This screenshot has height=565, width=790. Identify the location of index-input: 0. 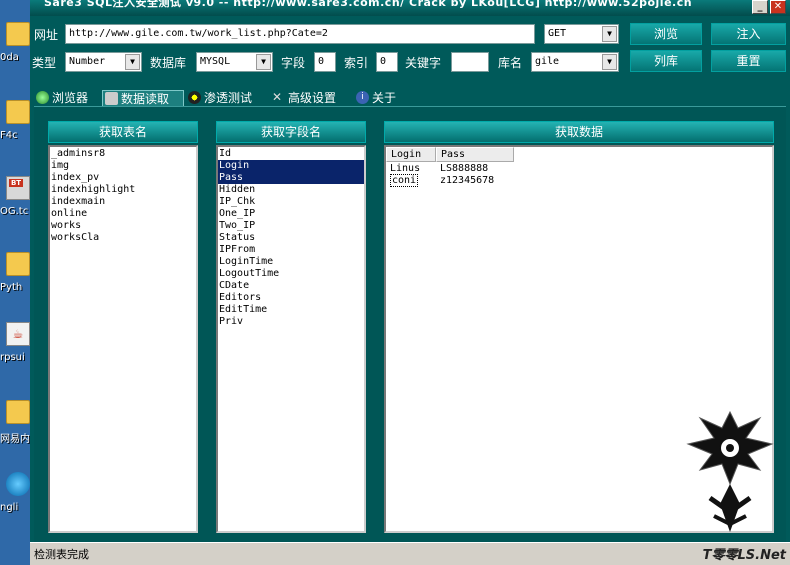
(387, 62).